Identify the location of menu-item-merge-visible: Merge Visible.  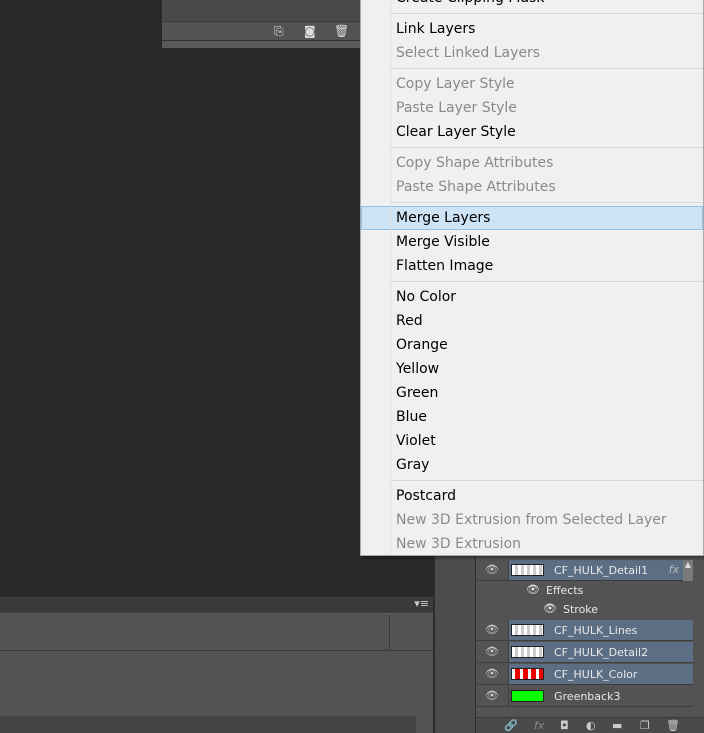
(532, 242).